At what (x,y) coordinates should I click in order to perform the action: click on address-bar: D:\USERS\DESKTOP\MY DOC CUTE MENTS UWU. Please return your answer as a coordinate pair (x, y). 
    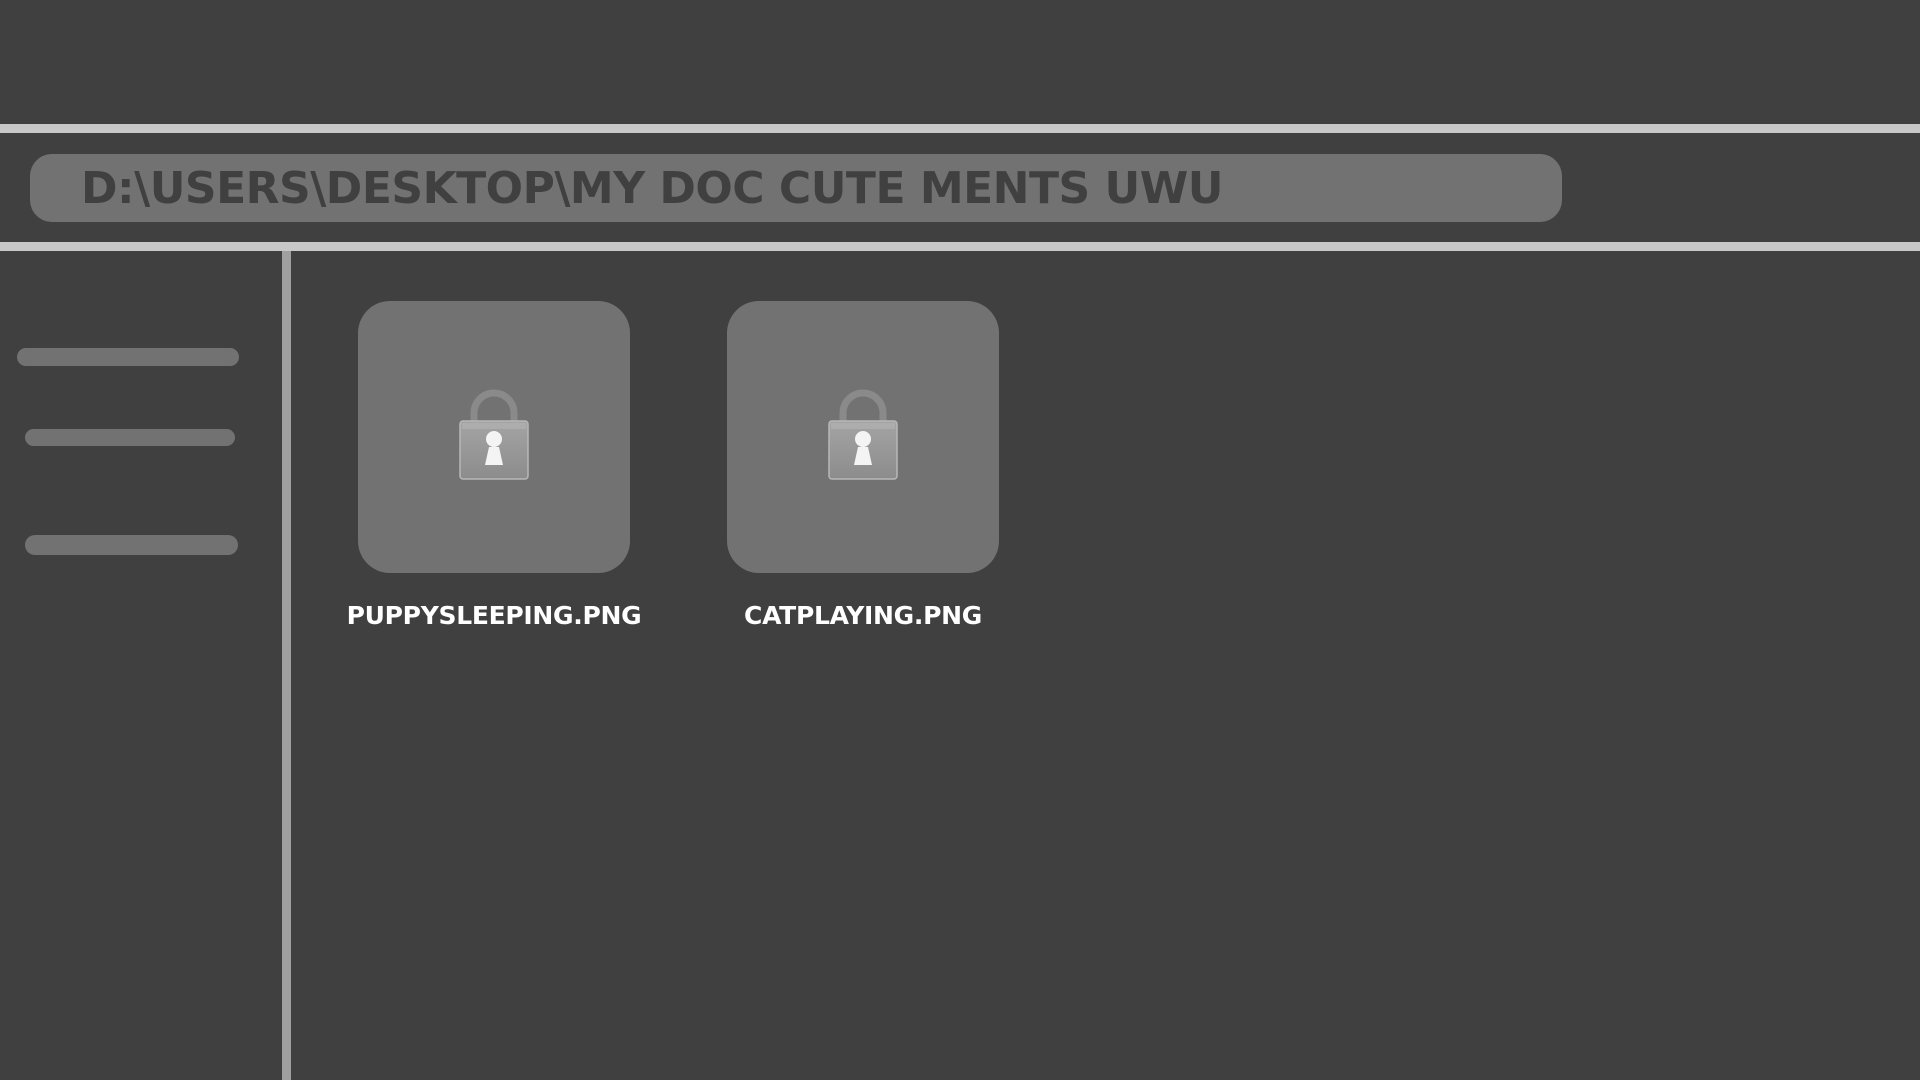
    Looking at the image, I should click on (796, 188).